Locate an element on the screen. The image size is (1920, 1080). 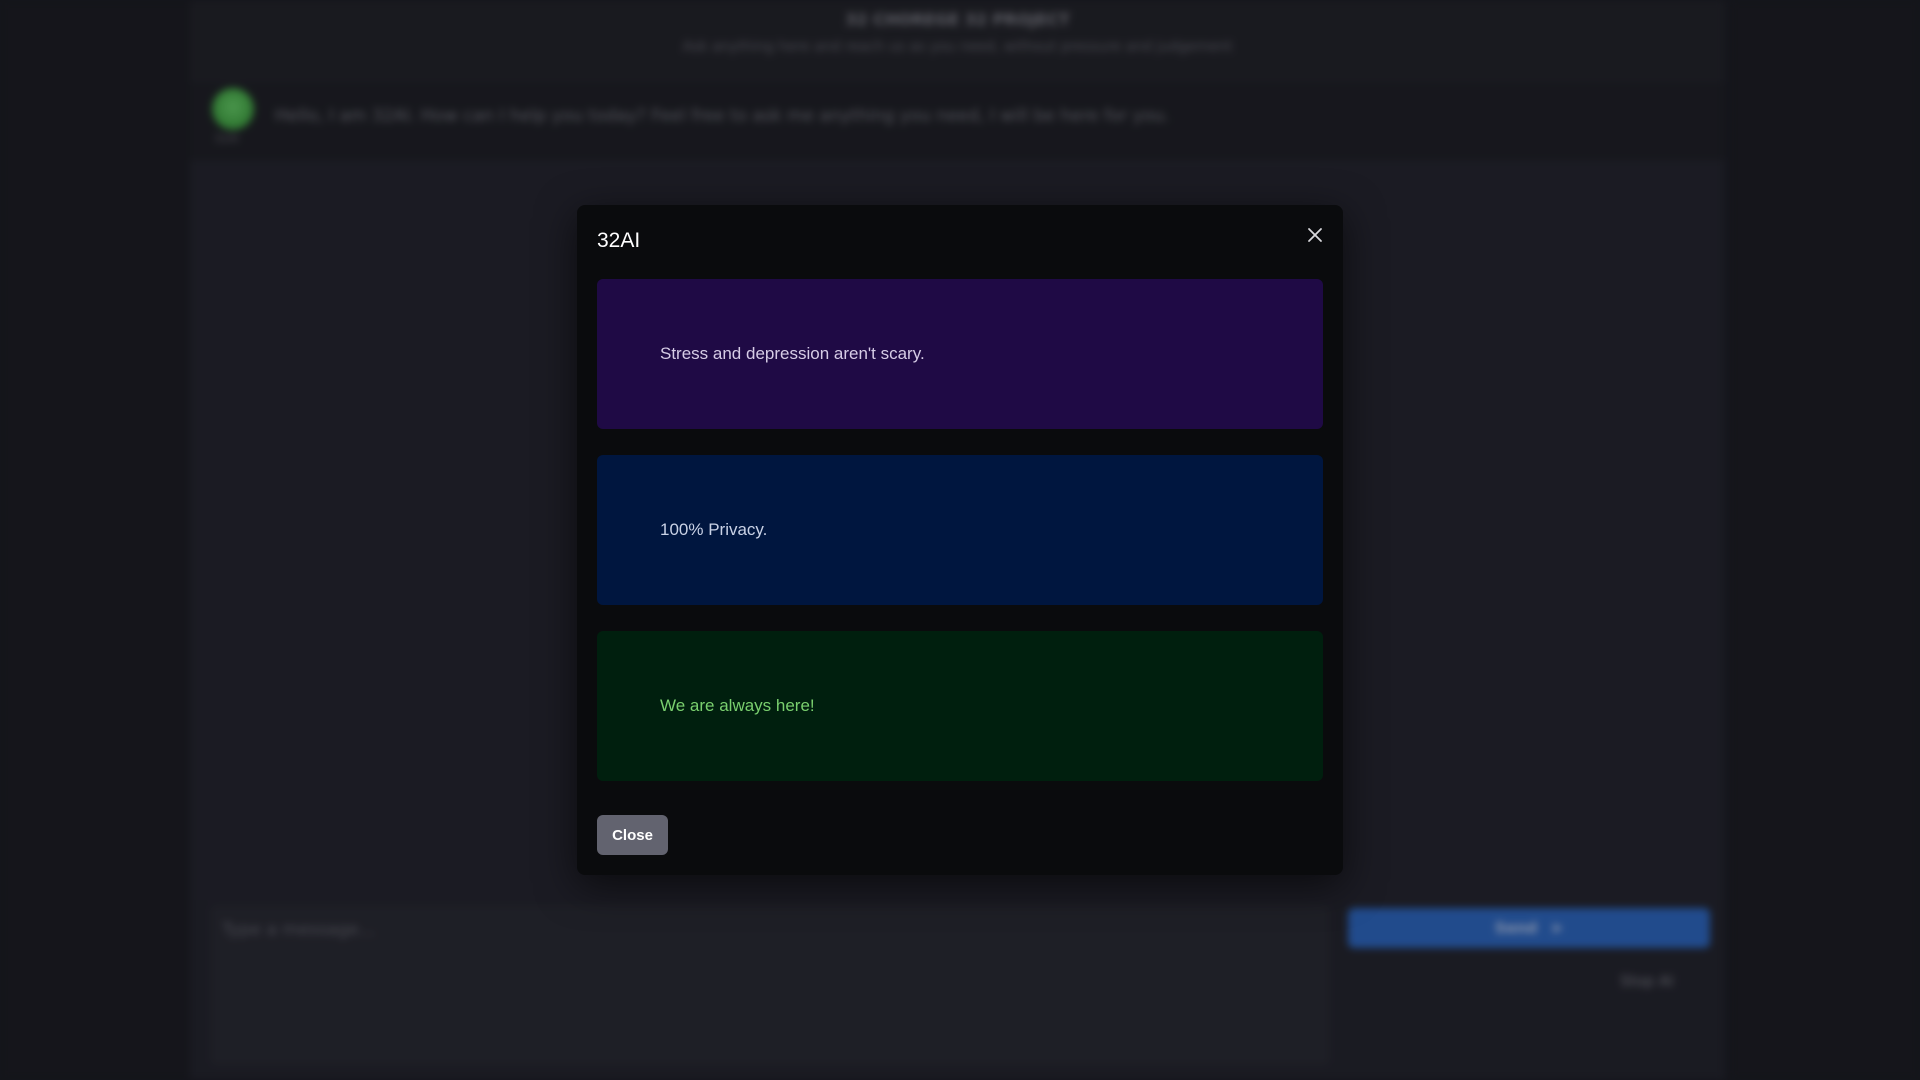
modal-title: 32AI is located at coordinates (619, 240).